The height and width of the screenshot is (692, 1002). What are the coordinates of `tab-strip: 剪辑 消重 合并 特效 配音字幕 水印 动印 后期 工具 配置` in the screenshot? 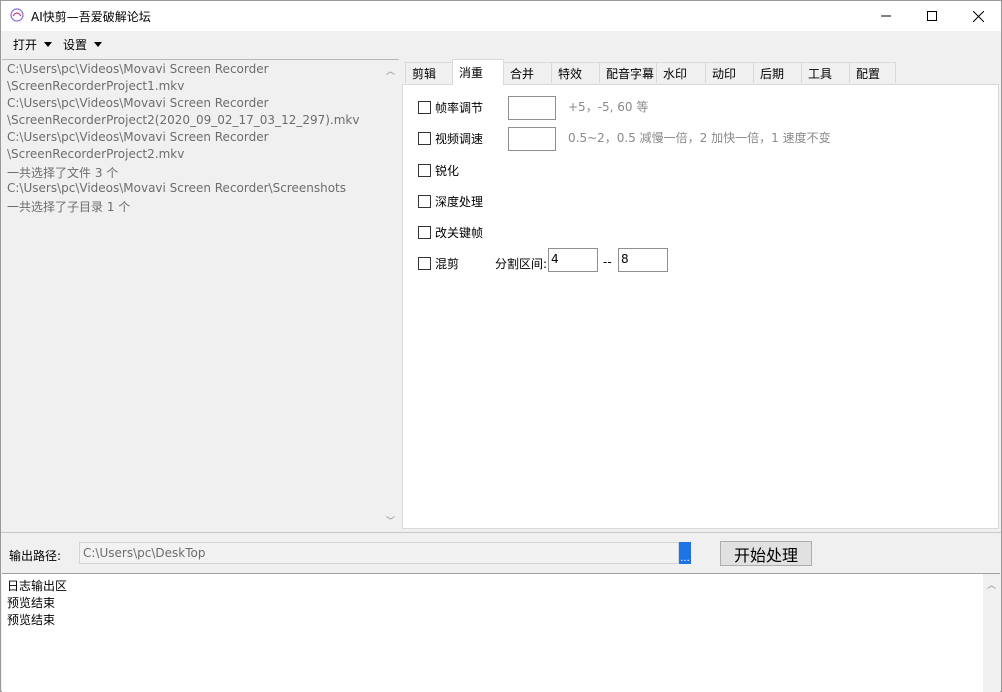 It's located at (701, 72).